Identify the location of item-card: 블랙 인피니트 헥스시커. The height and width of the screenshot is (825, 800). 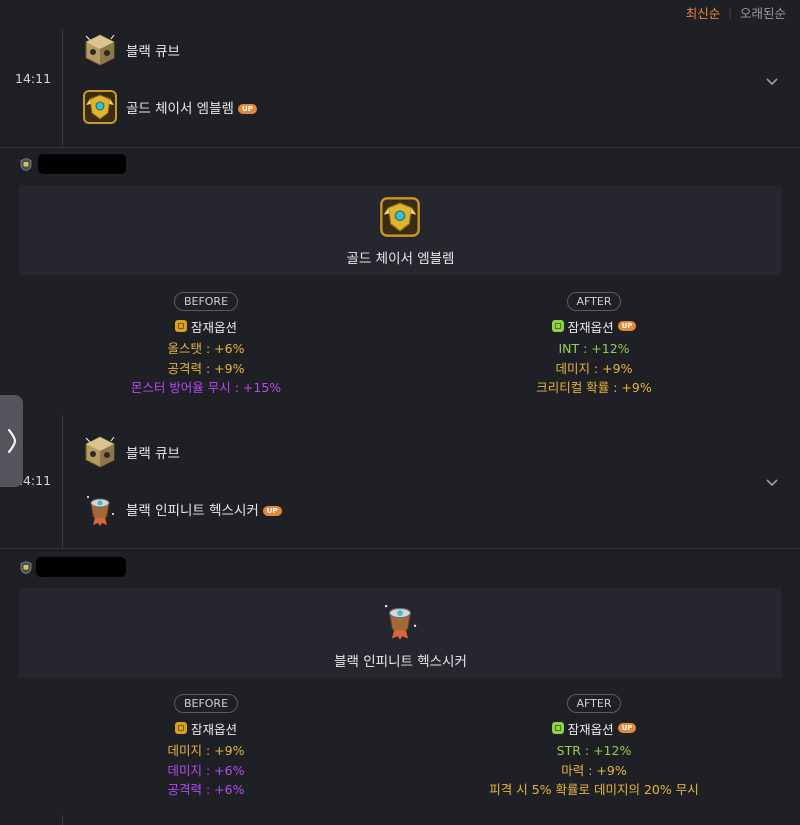
(400, 633).